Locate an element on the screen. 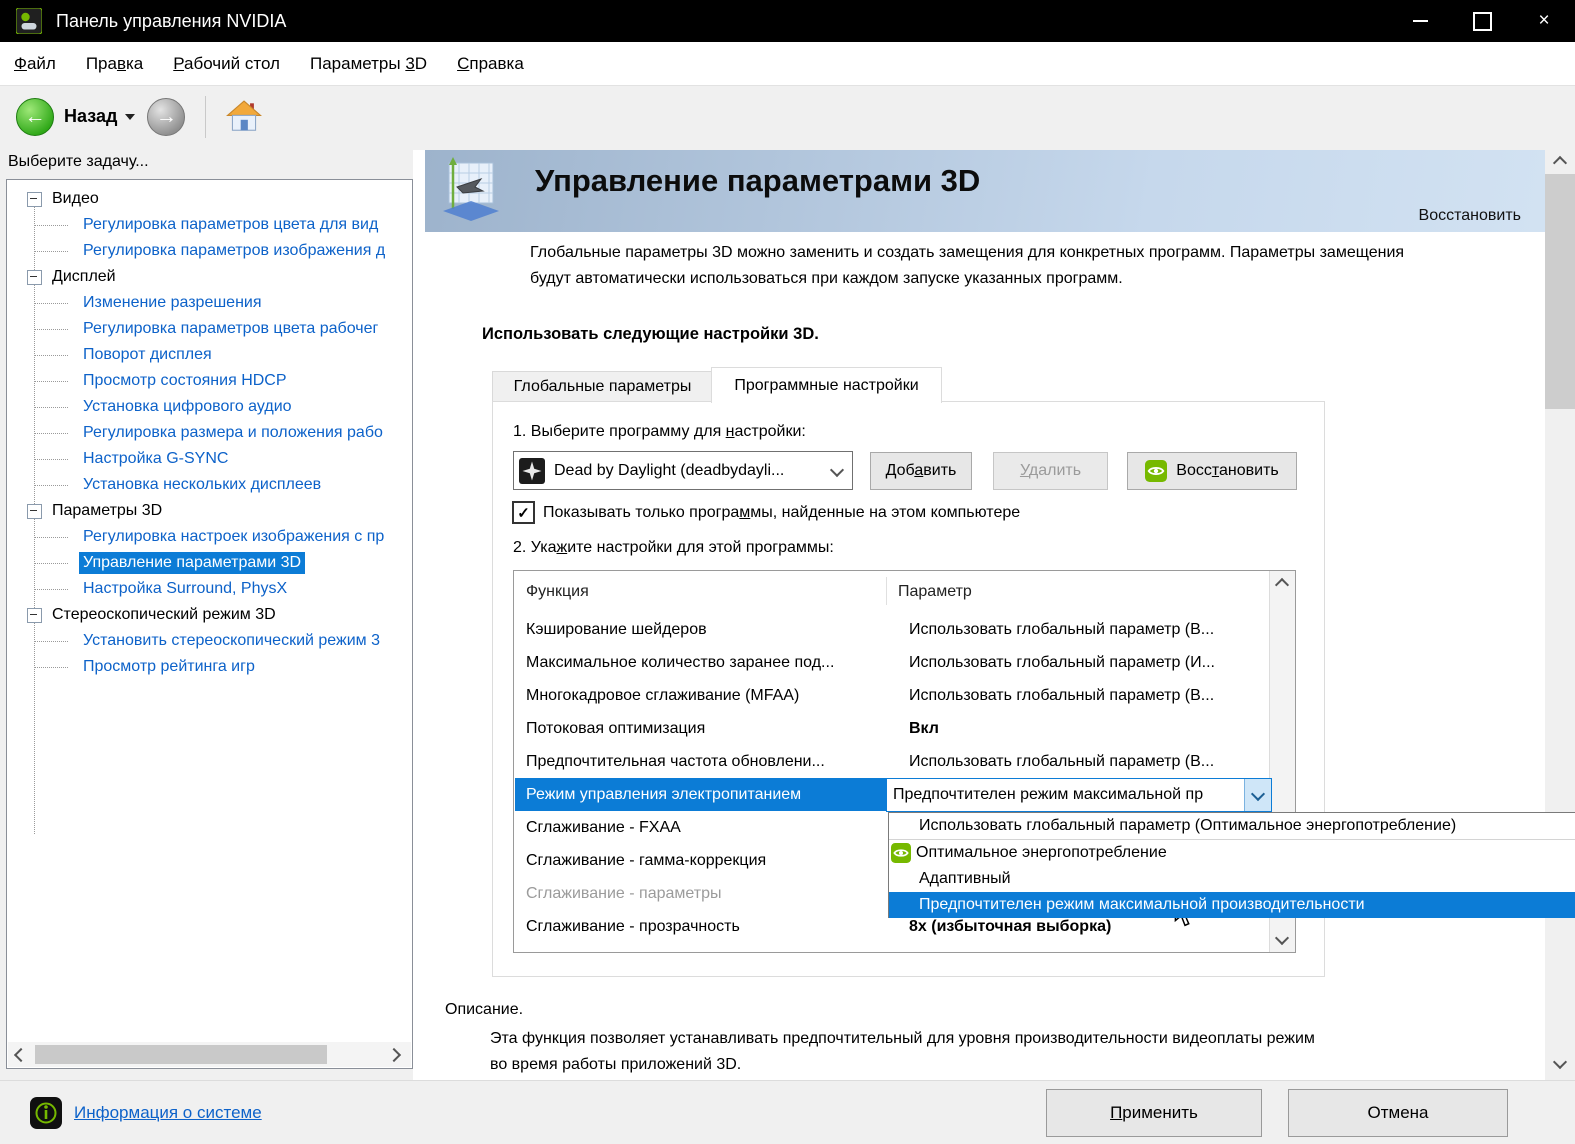 The width and height of the screenshot is (1575, 1144). close-button: × is located at coordinates (1544, 21).